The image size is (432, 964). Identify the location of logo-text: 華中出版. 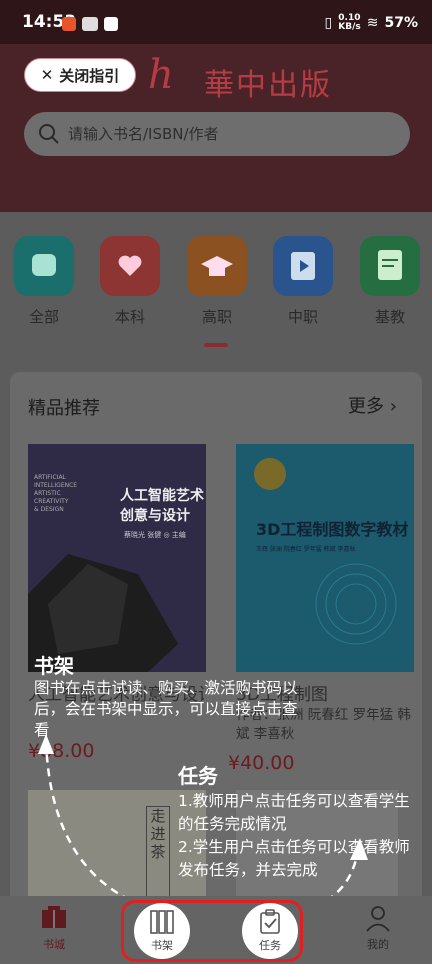
(268, 85).